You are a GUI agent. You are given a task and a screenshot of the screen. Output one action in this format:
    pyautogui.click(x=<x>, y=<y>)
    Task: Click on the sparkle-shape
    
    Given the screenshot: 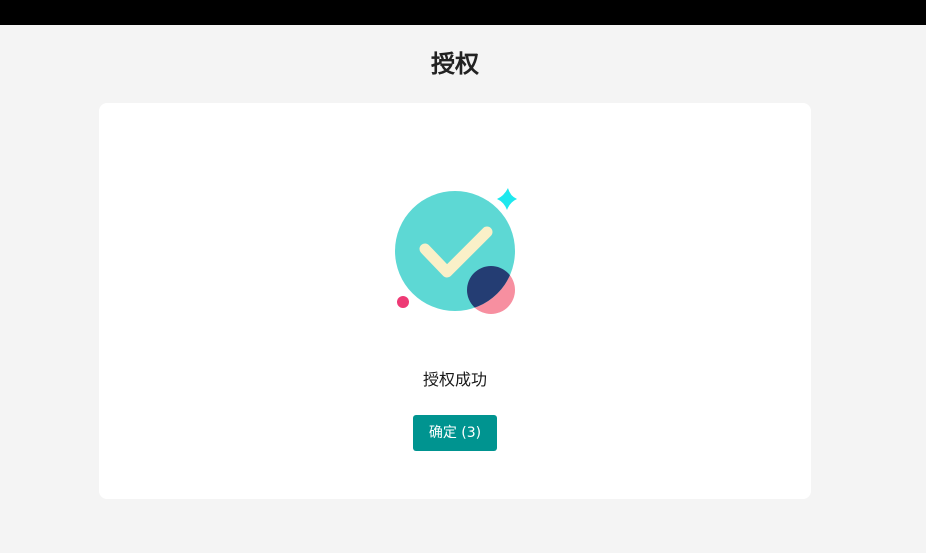 What is the action you would take?
    pyautogui.click(x=507, y=199)
    